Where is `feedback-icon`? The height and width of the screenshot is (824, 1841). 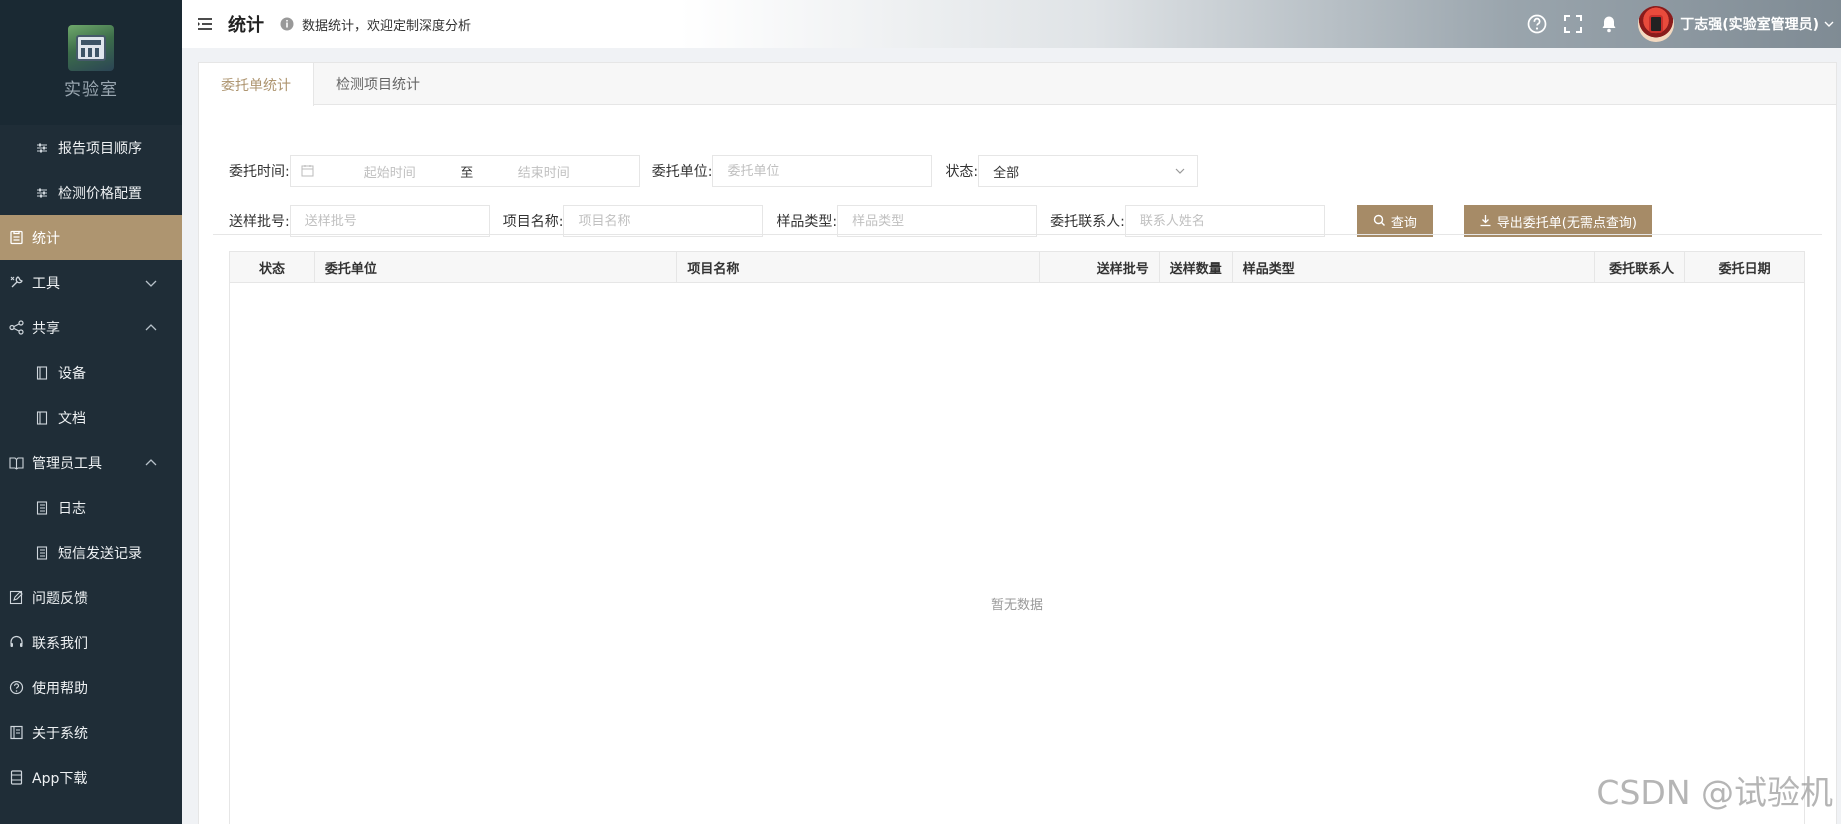 feedback-icon is located at coordinates (16, 598).